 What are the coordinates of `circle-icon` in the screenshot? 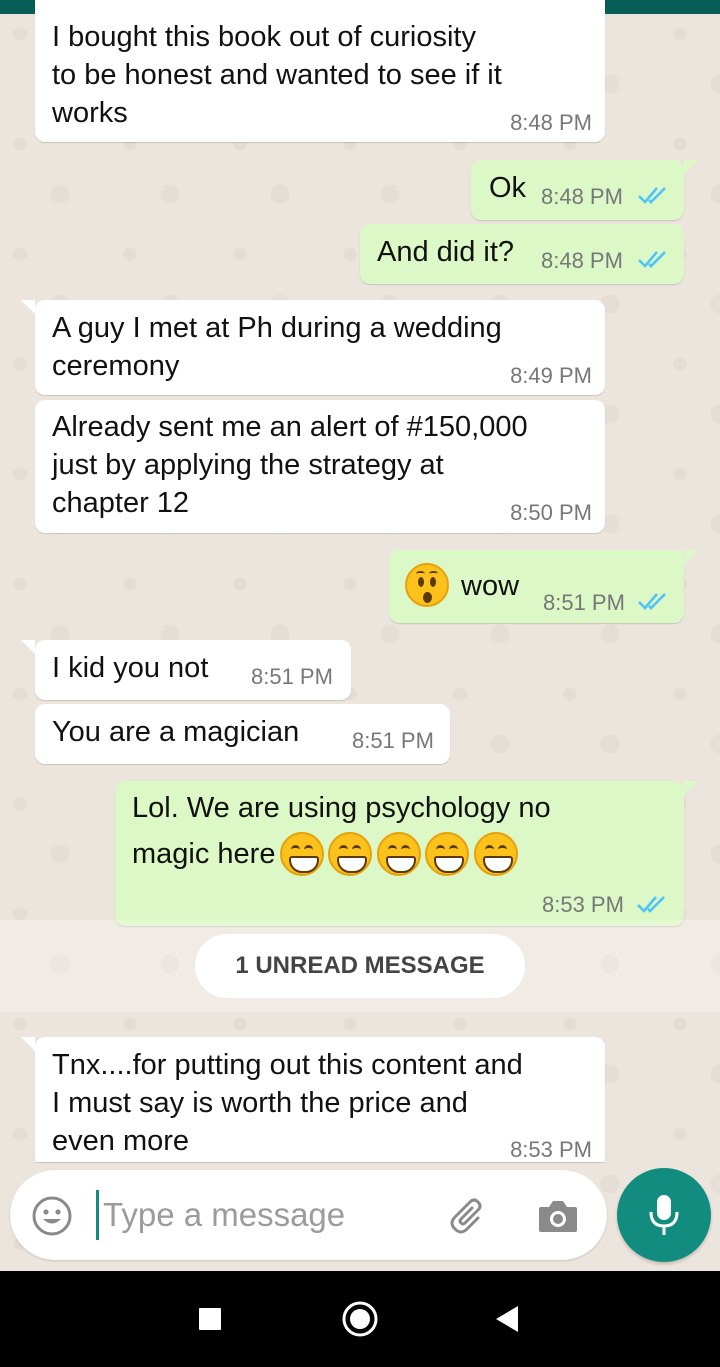 It's located at (360, 1319).